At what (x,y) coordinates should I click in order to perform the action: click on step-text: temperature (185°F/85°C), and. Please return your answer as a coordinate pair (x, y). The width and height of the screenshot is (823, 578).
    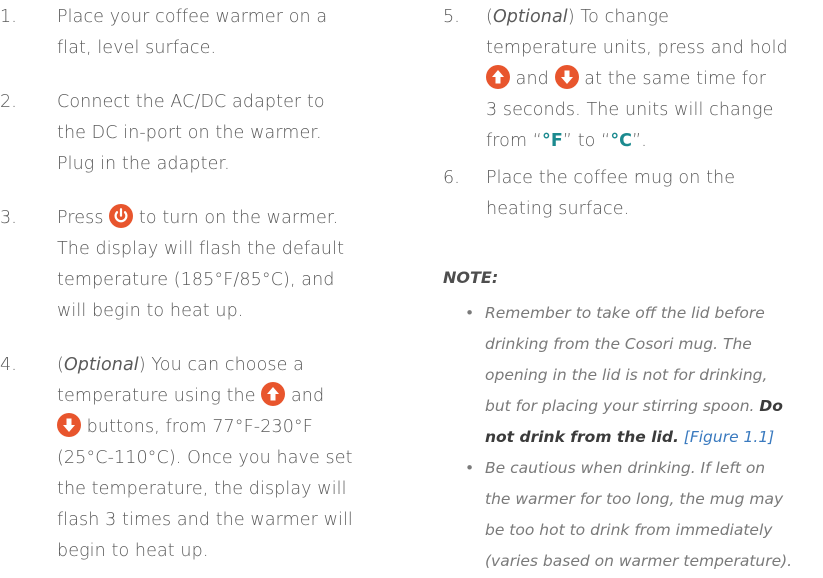
    Looking at the image, I should click on (196, 280).